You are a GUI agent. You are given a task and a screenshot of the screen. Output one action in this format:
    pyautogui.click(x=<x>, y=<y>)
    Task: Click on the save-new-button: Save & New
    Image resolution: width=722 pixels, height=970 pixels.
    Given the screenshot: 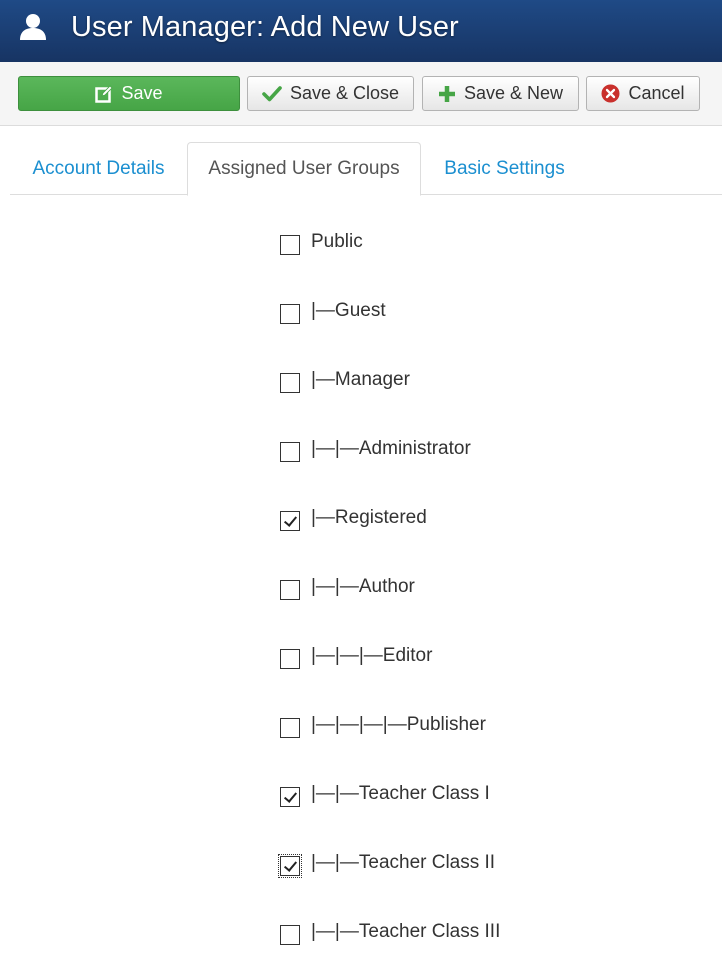 What is the action you would take?
    pyautogui.click(x=500, y=93)
    